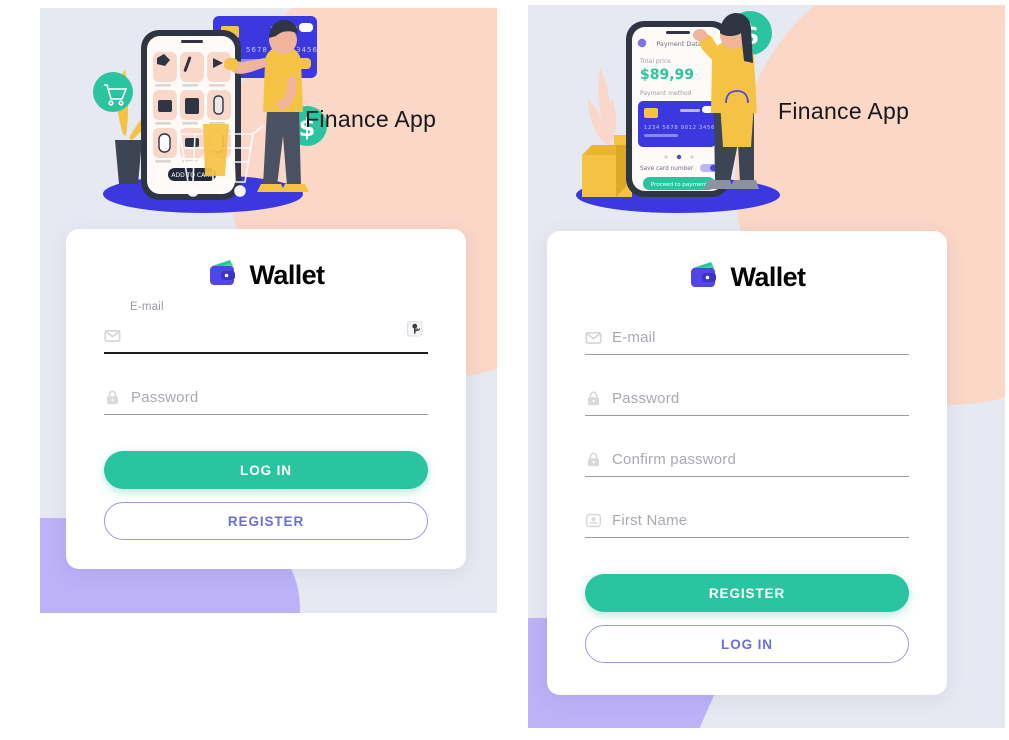  I want to click on first-name-field: First Name, so click(747, 520).